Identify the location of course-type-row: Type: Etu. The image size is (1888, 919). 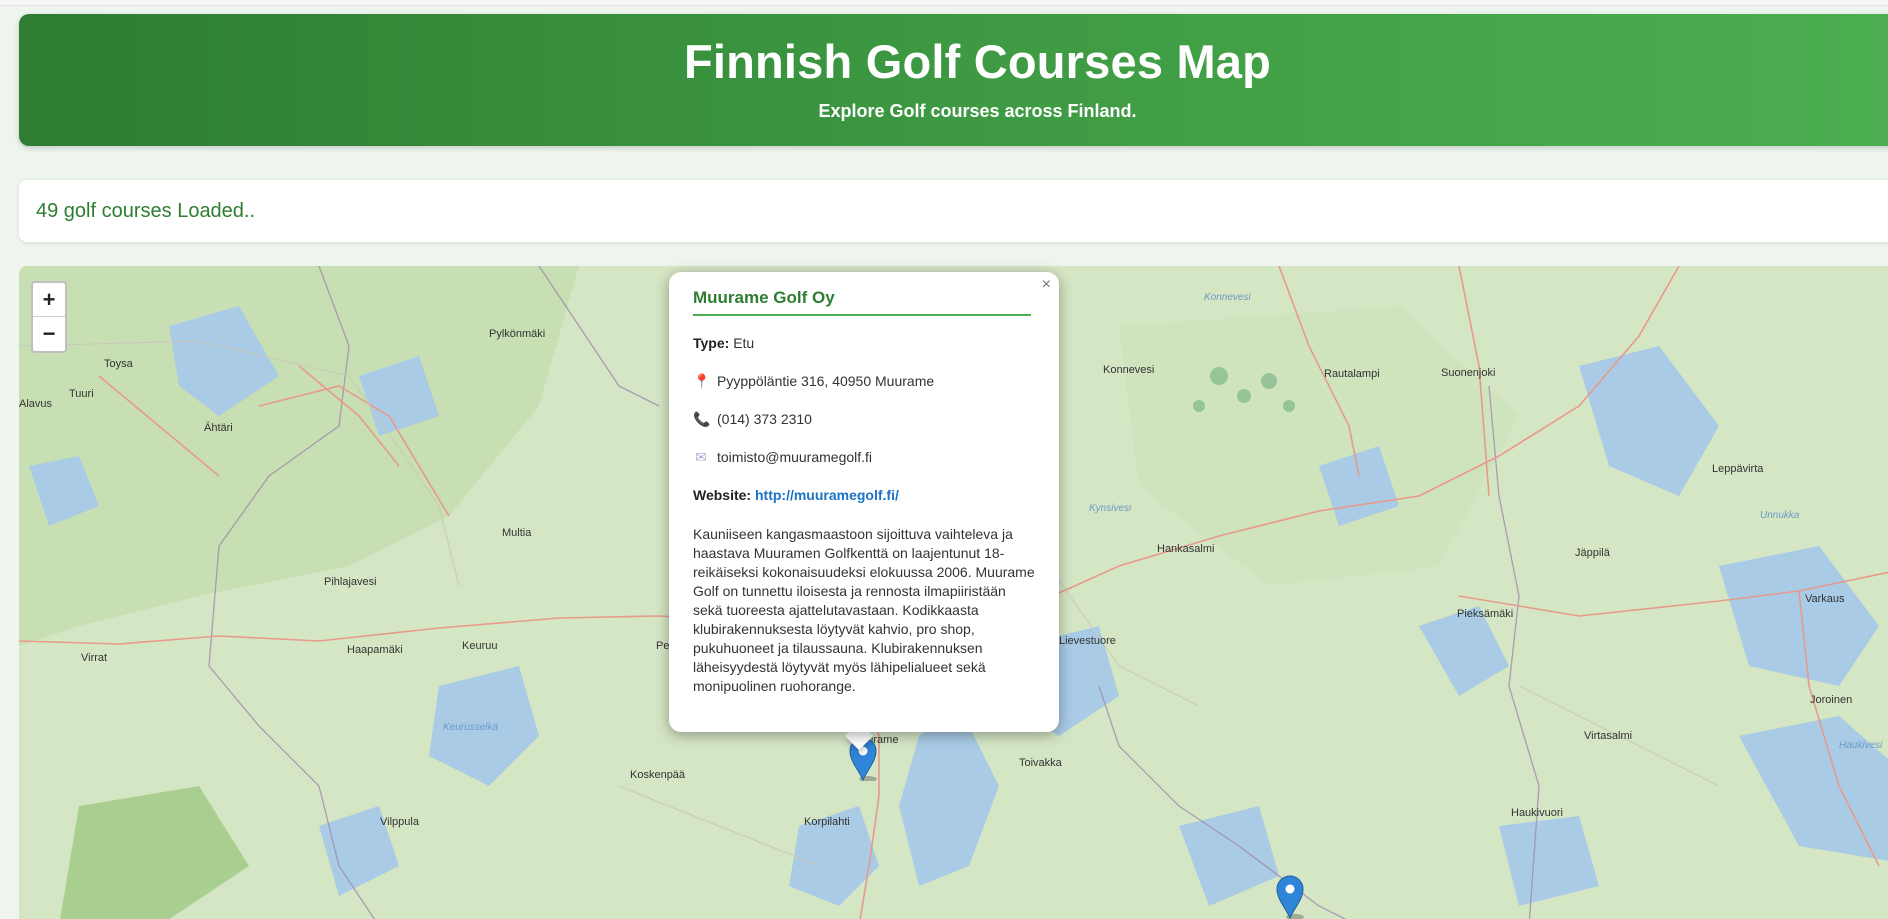
(723, 343).